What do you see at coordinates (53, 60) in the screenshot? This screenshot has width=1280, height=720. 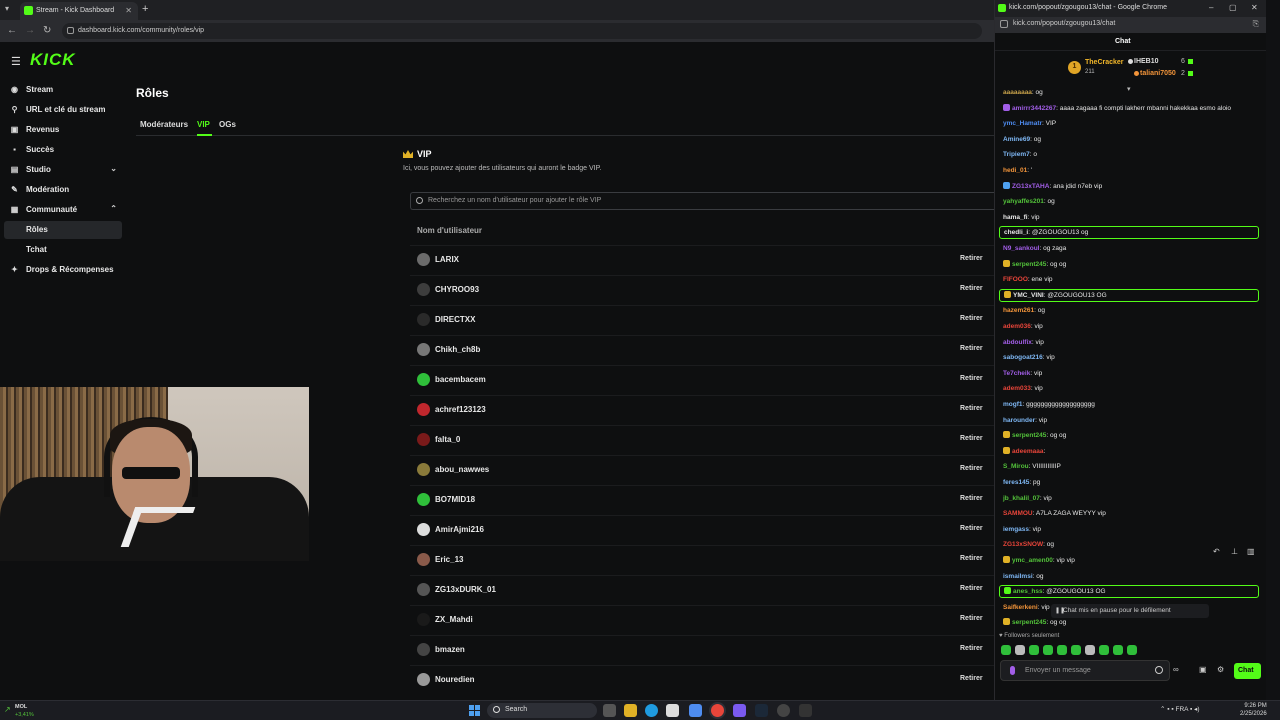 I see `kick-logo: KICK` at bounding box center [53, 60].